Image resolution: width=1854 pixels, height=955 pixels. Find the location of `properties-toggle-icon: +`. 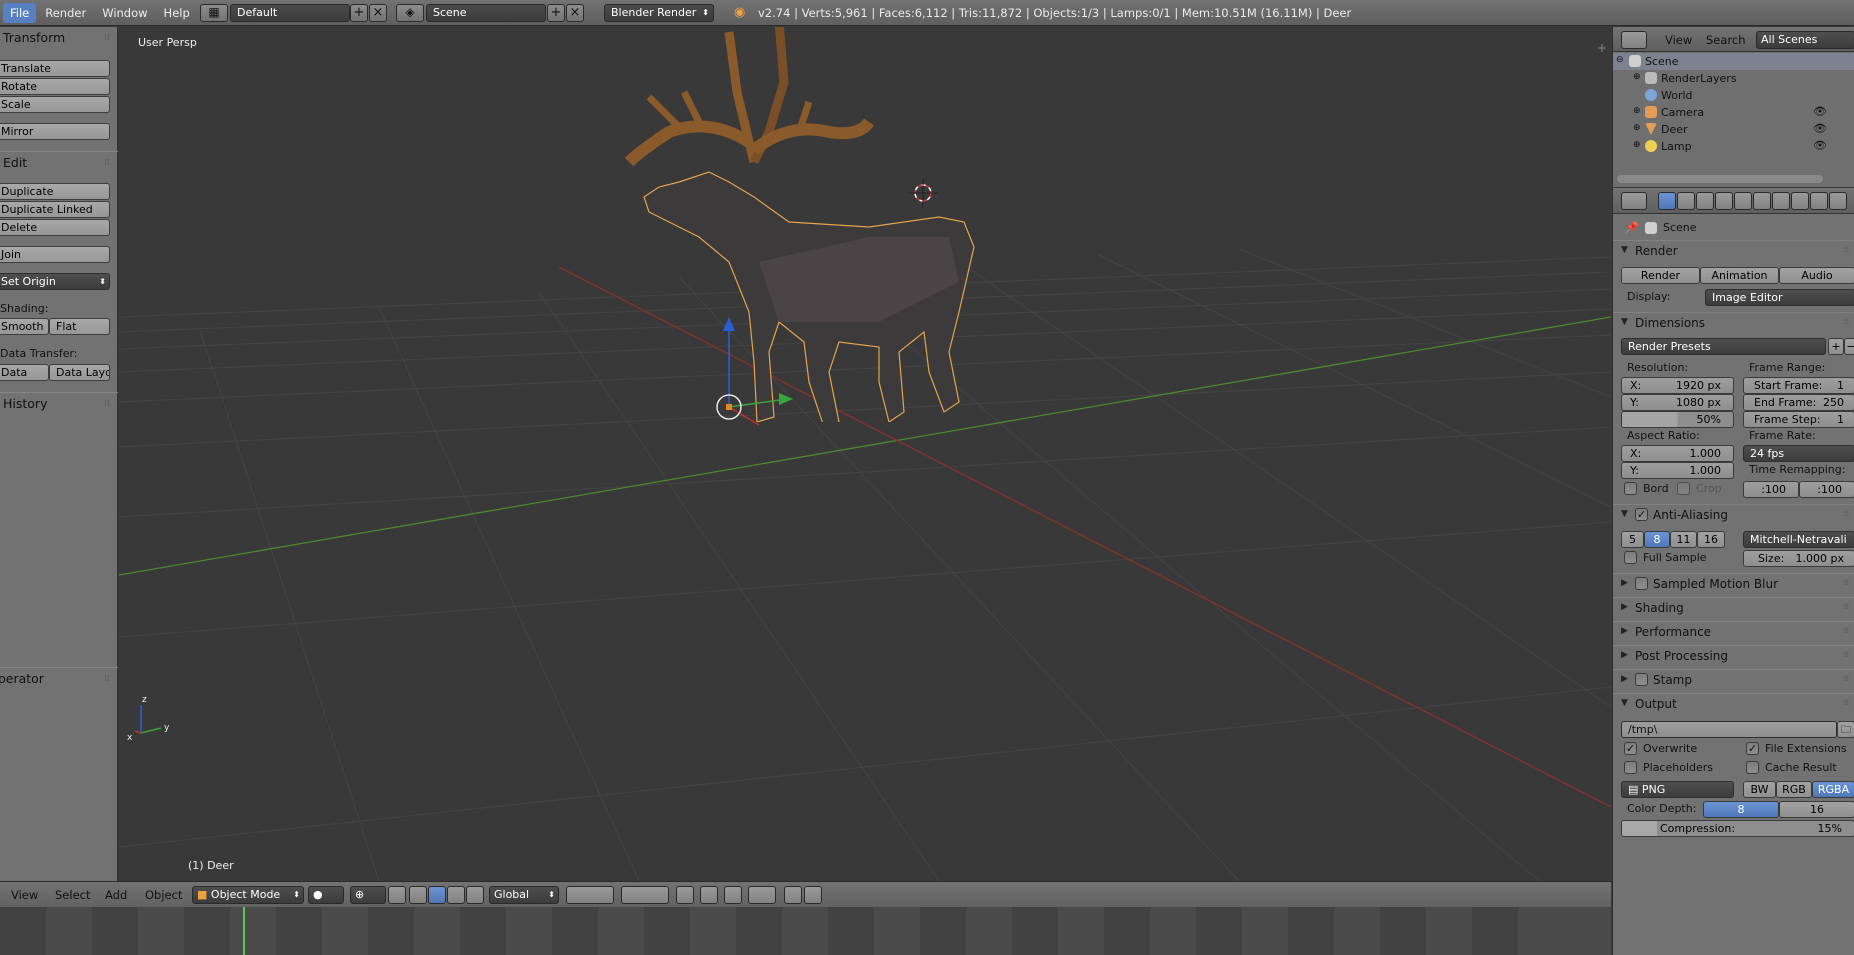

properties-toggle-icon: + is located at coordinates (1602, 48).